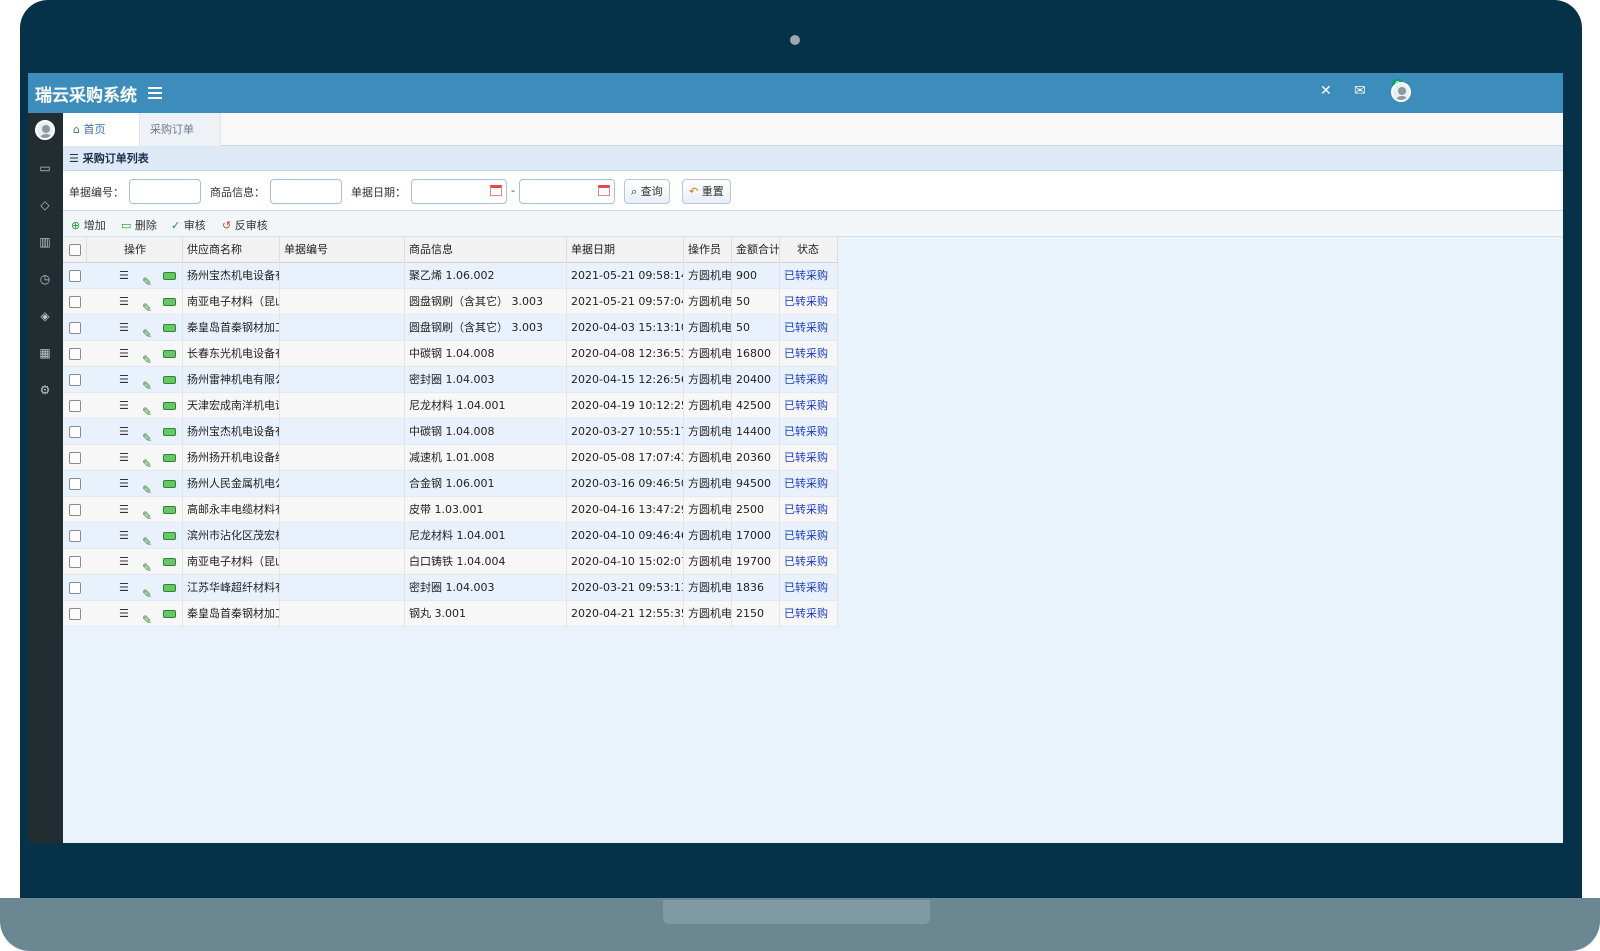 This screenshot has height=951, width=1600. What do you see at coordinates (459, 191) in the screenshot?
I see `date-start-input` at bounding box center [459, 191].